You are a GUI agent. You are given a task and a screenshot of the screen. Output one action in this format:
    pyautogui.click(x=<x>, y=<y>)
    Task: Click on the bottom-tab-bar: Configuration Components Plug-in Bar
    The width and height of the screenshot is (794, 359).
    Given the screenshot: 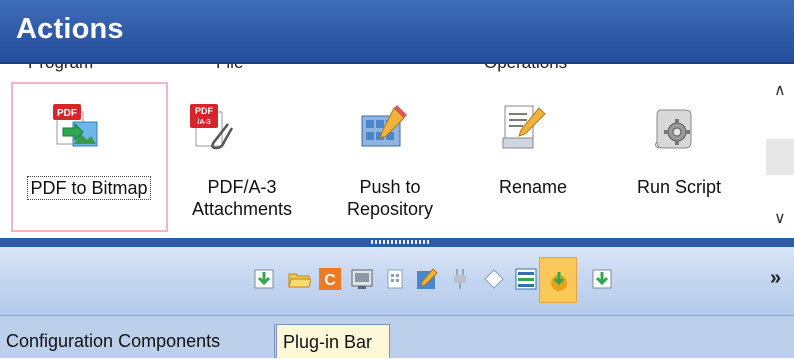 What is the action you would take?
    pyautogui.click(x=397, y=337)
    